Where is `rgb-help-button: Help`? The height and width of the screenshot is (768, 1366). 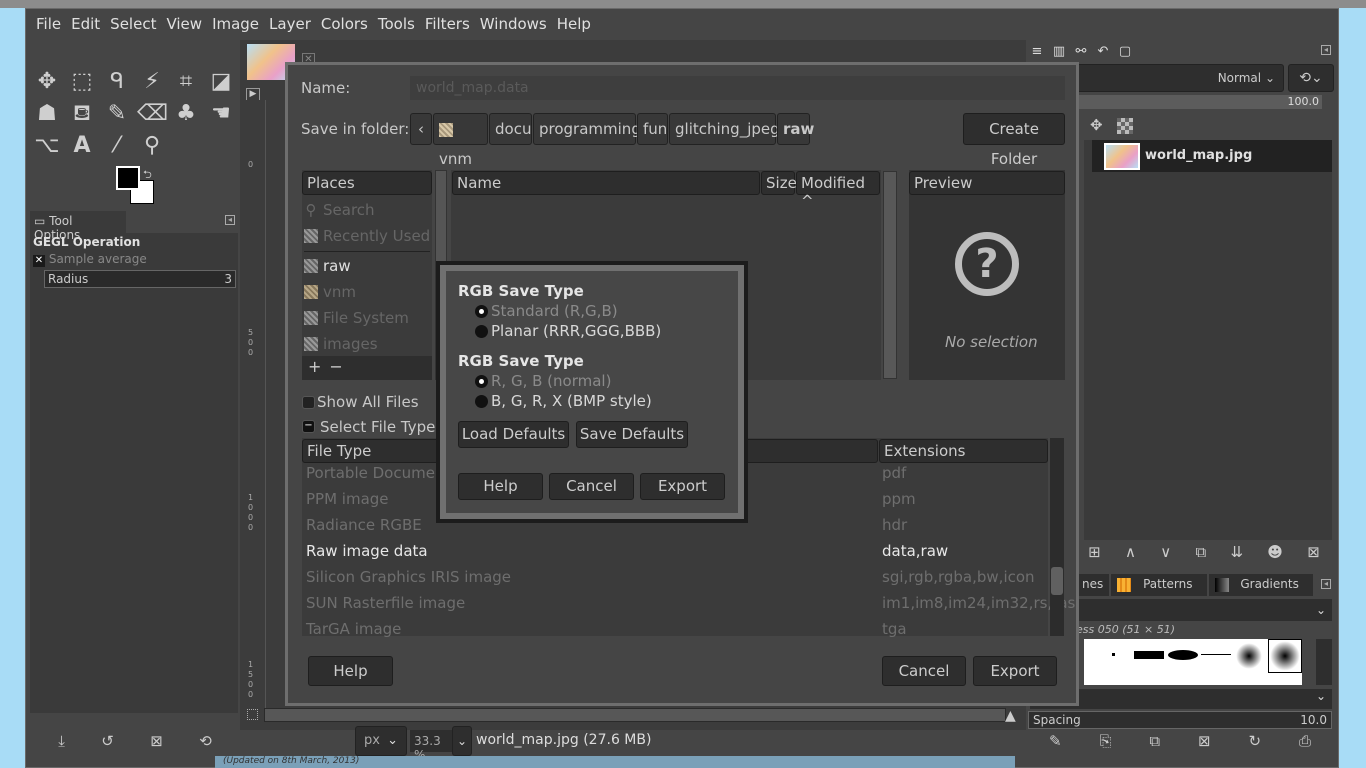
rgb-help-button: Help is located at coordinates (500, 486).